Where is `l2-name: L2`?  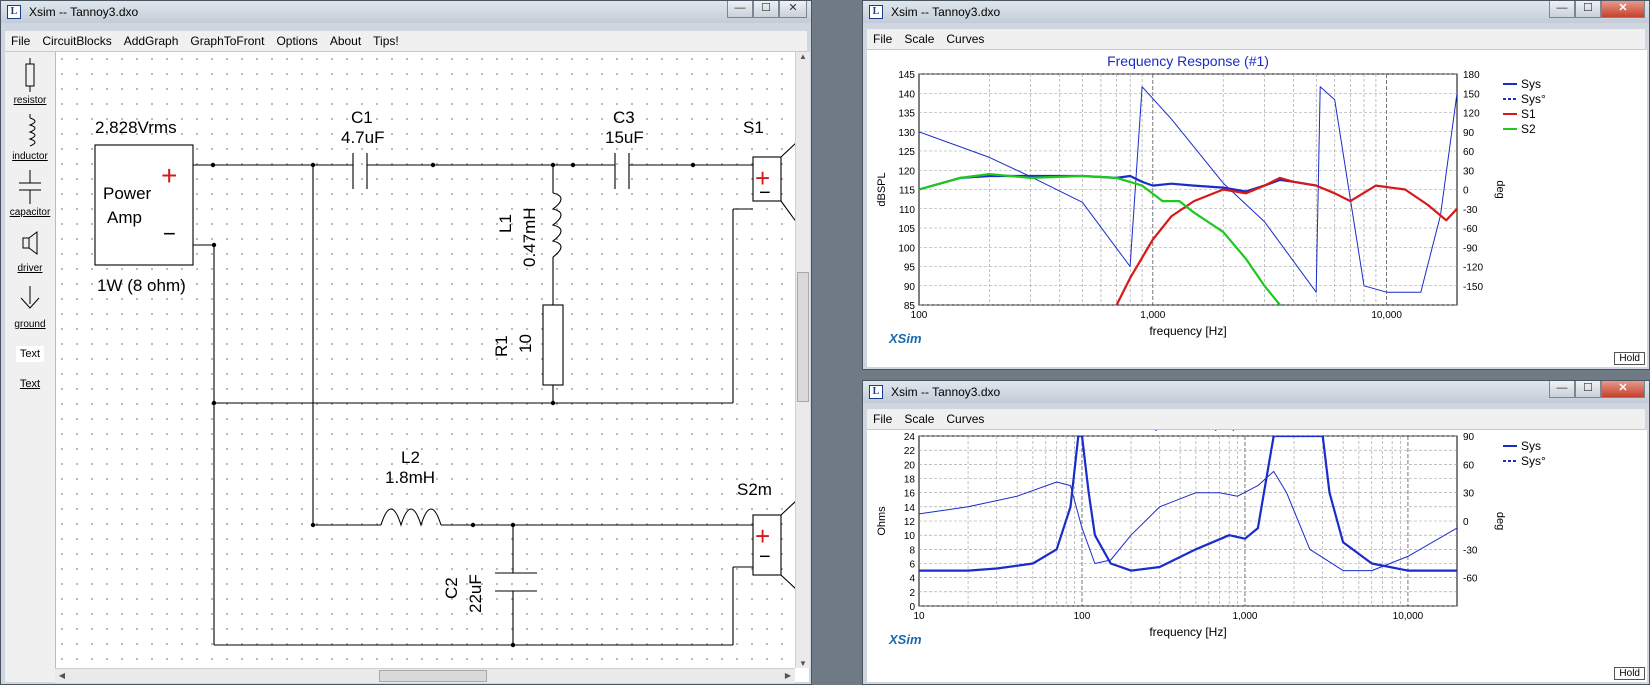 l2-name: L2 is located at coordinates (410, 457).